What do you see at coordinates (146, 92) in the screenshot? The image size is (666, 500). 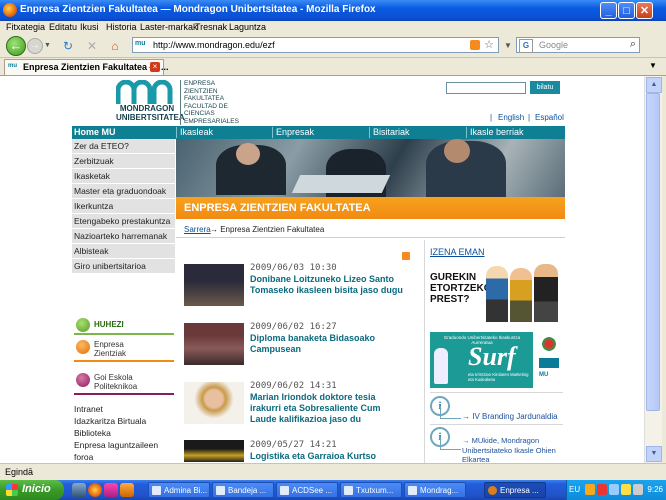 I see `mondragon-logo-icon` at bounding box center [146, 92].